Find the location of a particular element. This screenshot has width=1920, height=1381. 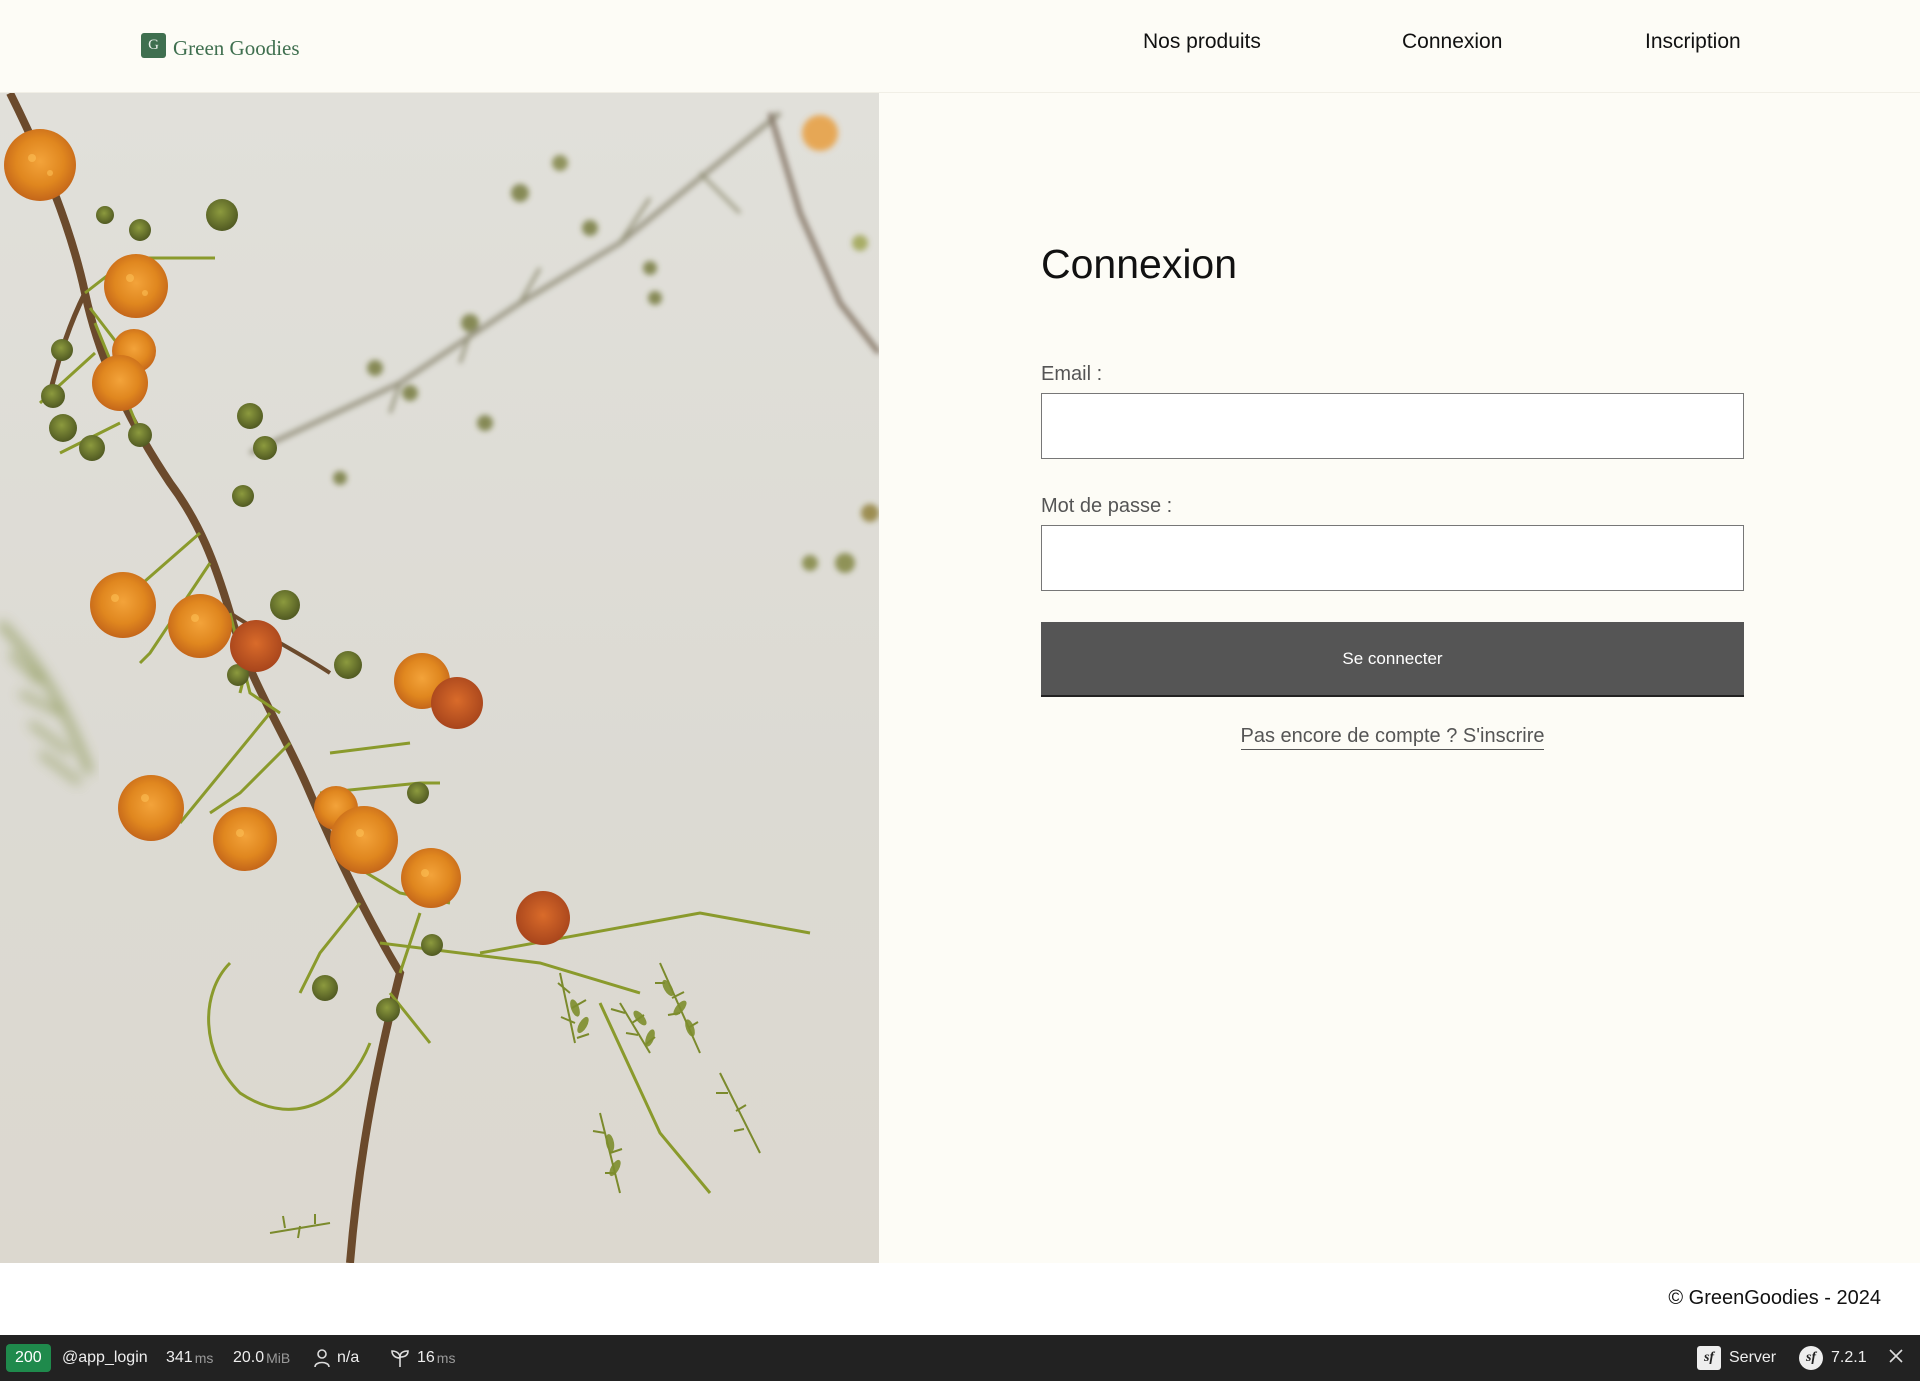

signup-link-container: Pas encore de compte ? S'inscrire is located at coordinates (1392, 737).